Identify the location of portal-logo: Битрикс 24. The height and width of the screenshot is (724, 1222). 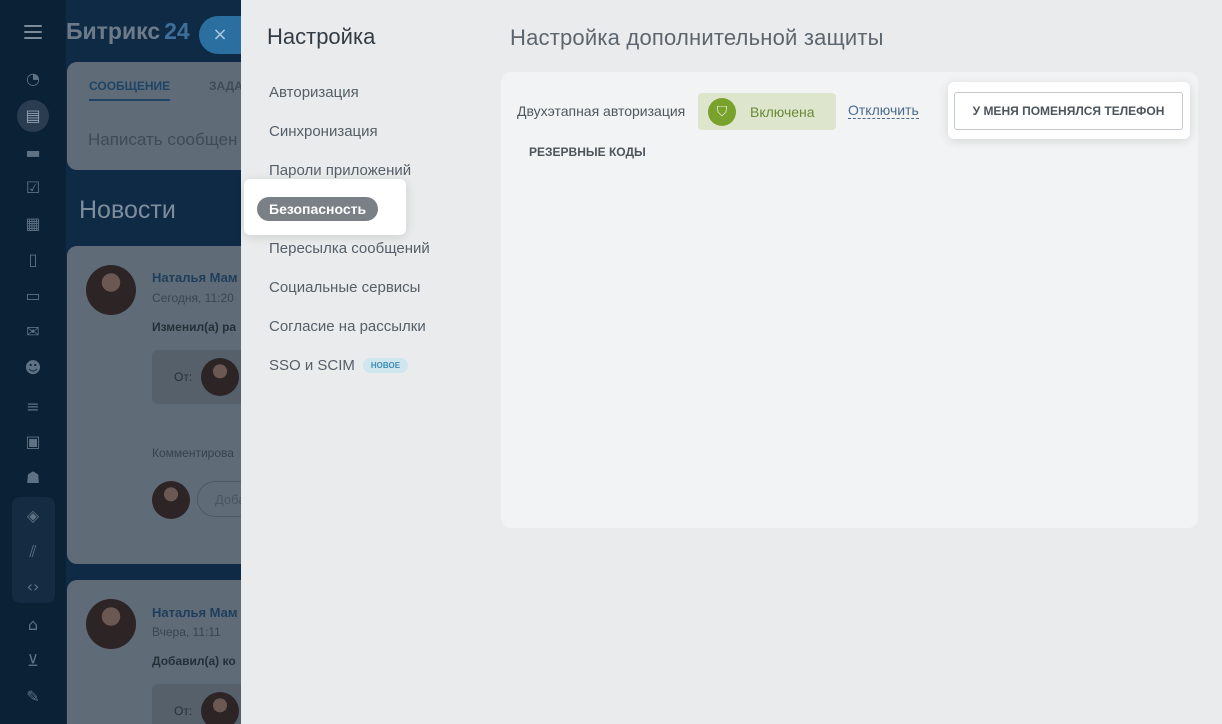
(128, 31).